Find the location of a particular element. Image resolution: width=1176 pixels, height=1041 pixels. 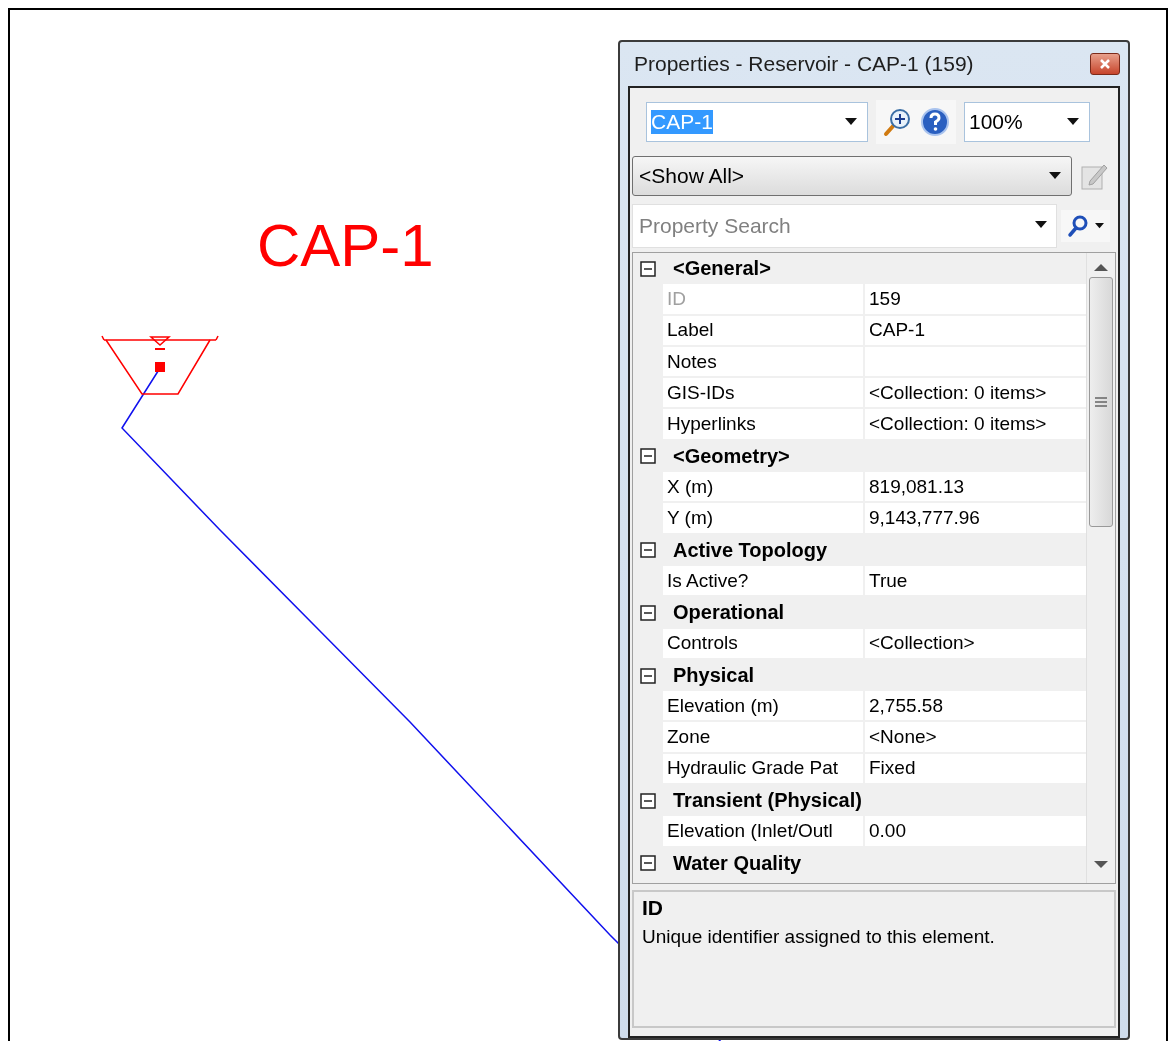

property-name: Label is located at coordinates (764, 331).